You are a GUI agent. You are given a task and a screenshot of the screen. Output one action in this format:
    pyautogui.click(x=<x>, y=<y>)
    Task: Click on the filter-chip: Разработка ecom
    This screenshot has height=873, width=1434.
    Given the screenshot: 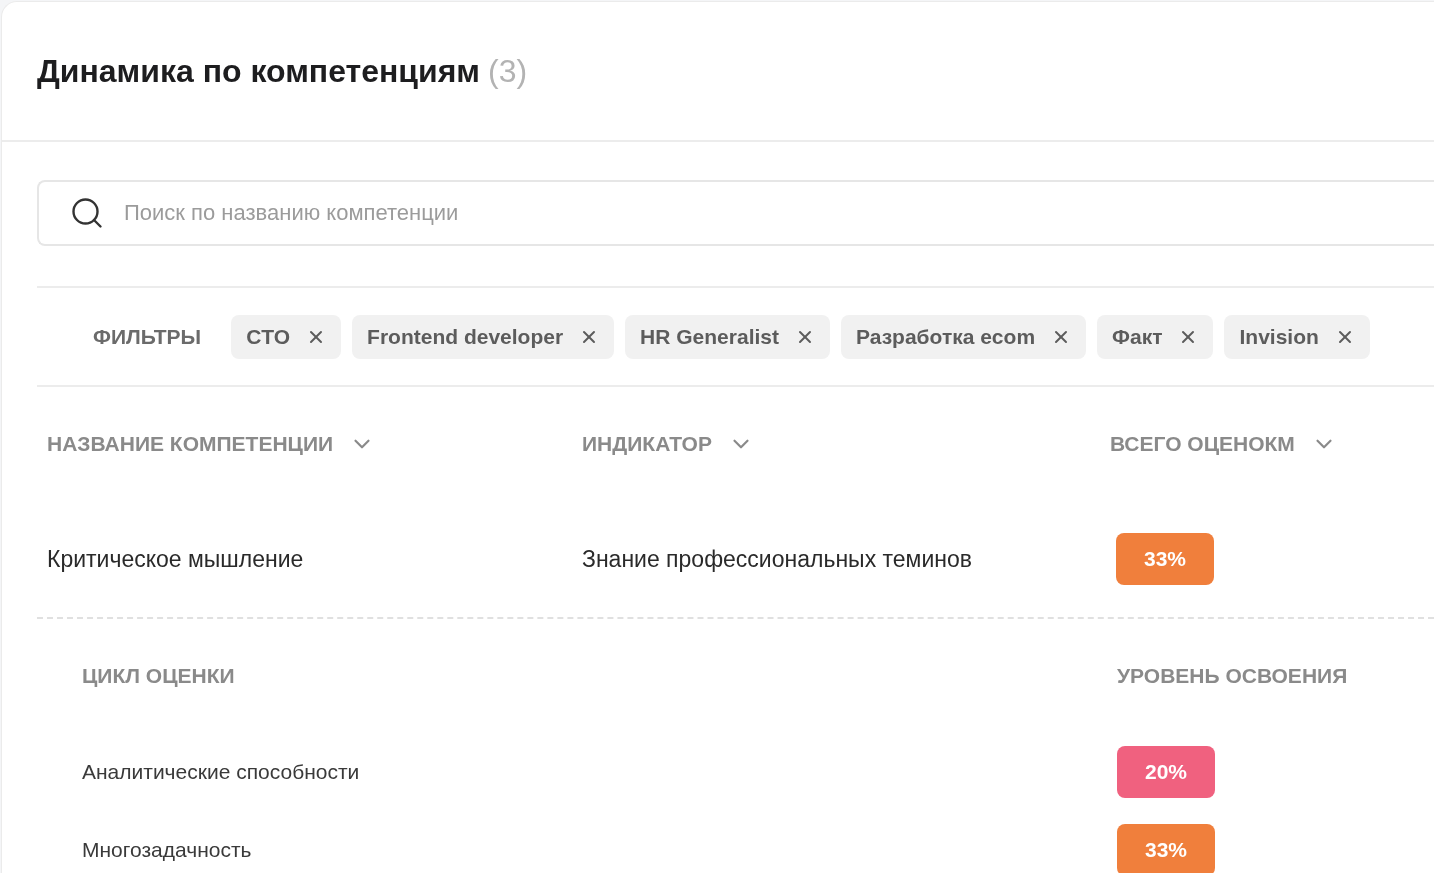 What is the action you would take?
    pyautogui.click(x=964, y=336)
    